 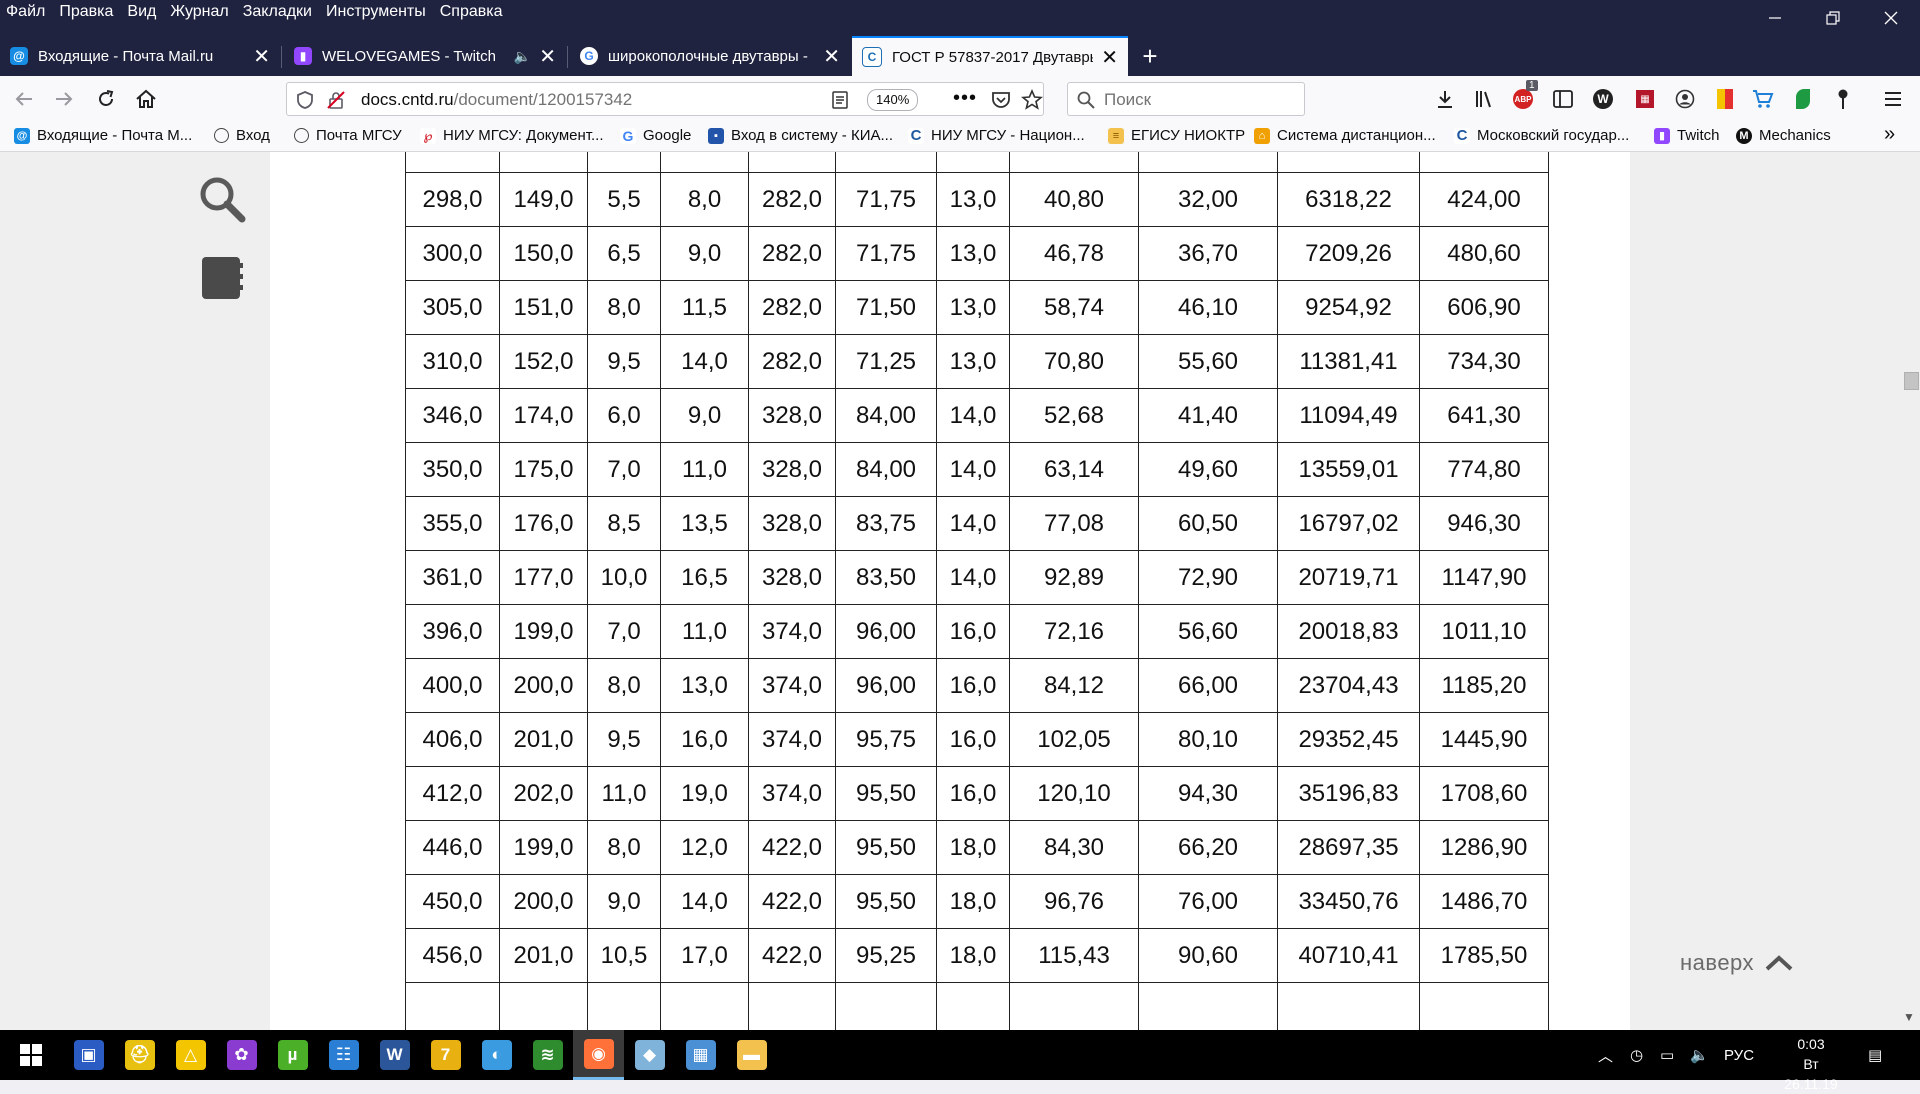 I want to click on house-icon: ⌂, so click(x=1262, y=135).